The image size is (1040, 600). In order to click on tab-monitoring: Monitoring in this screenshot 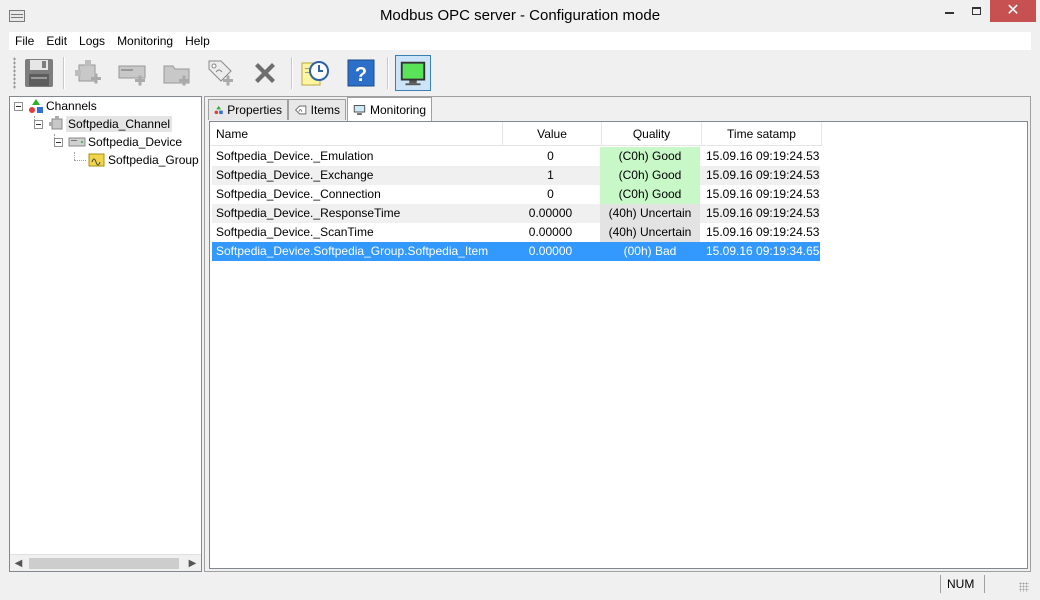, I will do `click(389, 109)`.